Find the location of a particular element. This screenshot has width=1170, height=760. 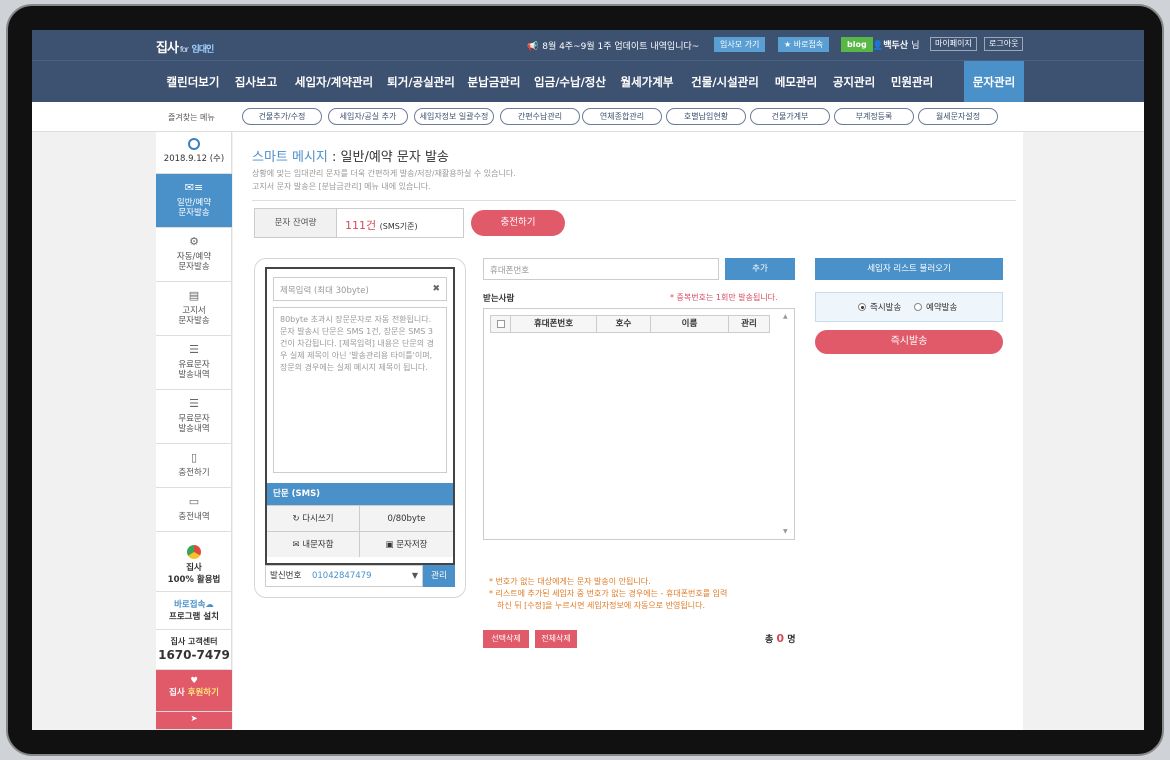

sender-manage-button: 관리 is located at coordinates (439, 576).